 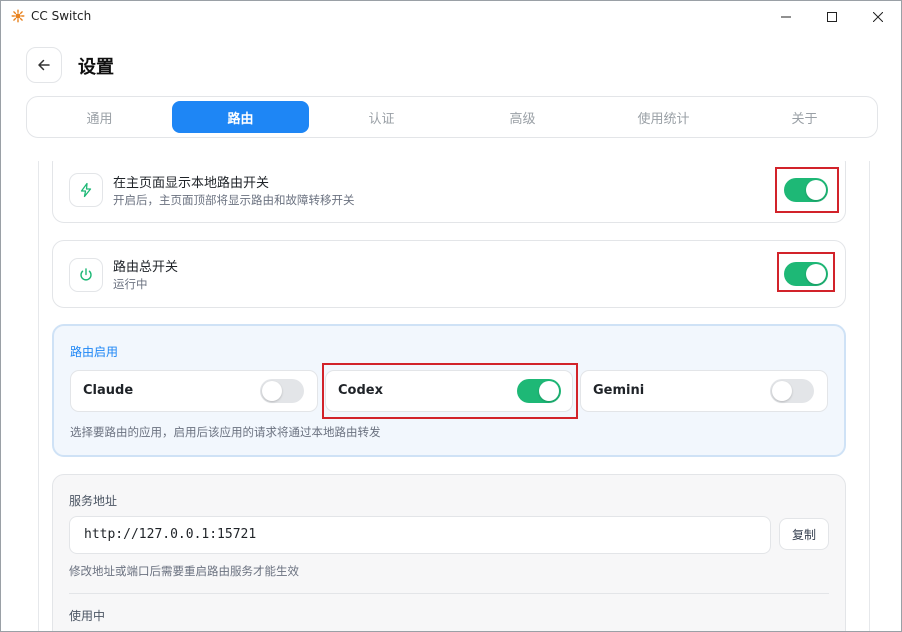 I want to click on maximize-button, so click(x=832, y=16).